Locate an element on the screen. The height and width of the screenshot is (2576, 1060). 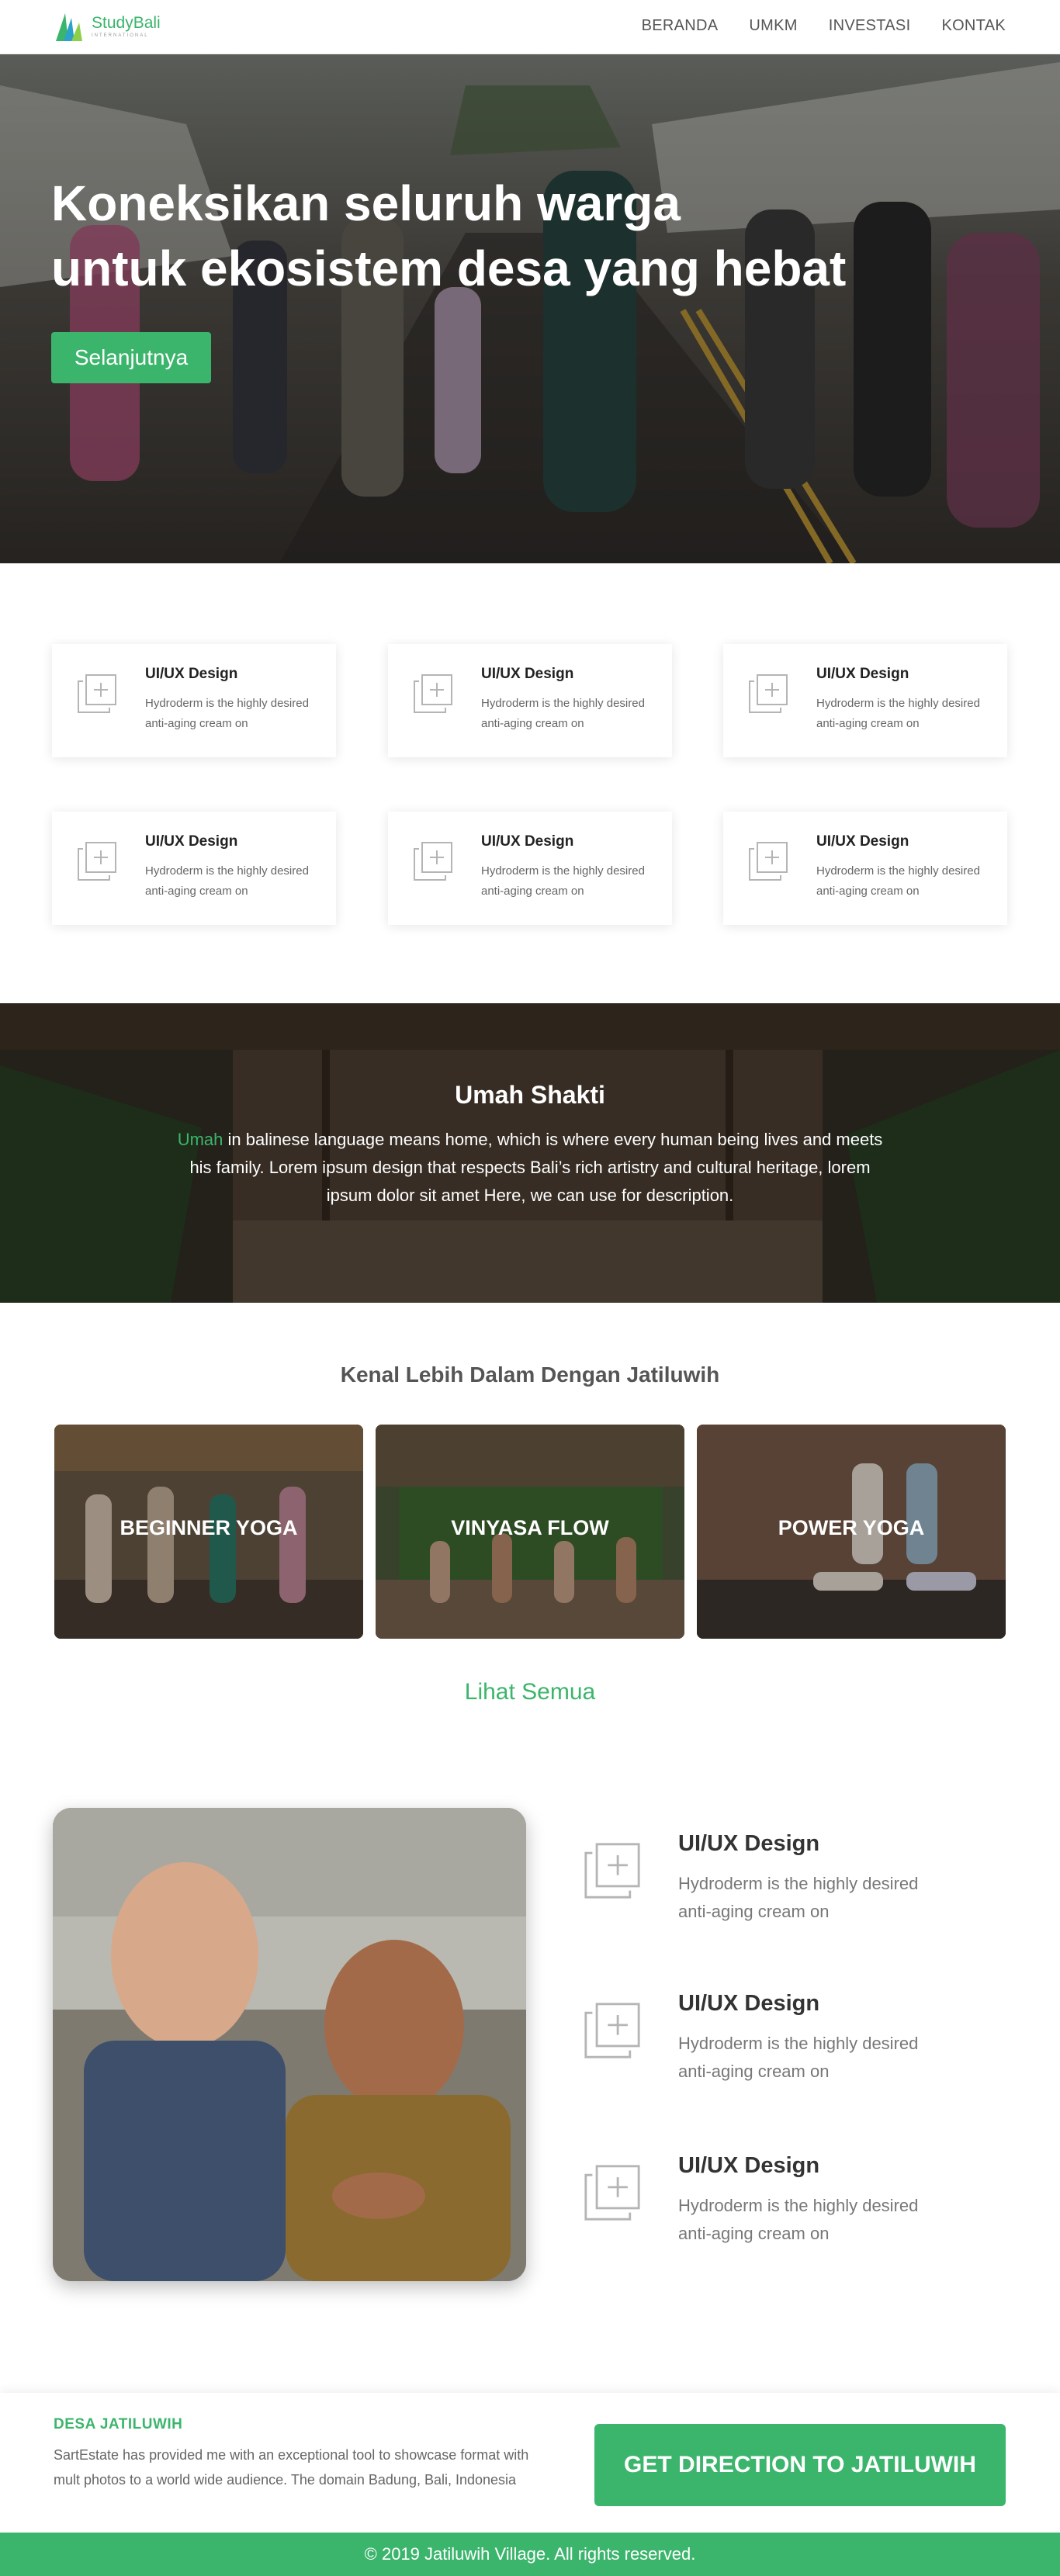
hero-title-line1: Koneksikan seluruh warga is located at coordinates (366, 203).